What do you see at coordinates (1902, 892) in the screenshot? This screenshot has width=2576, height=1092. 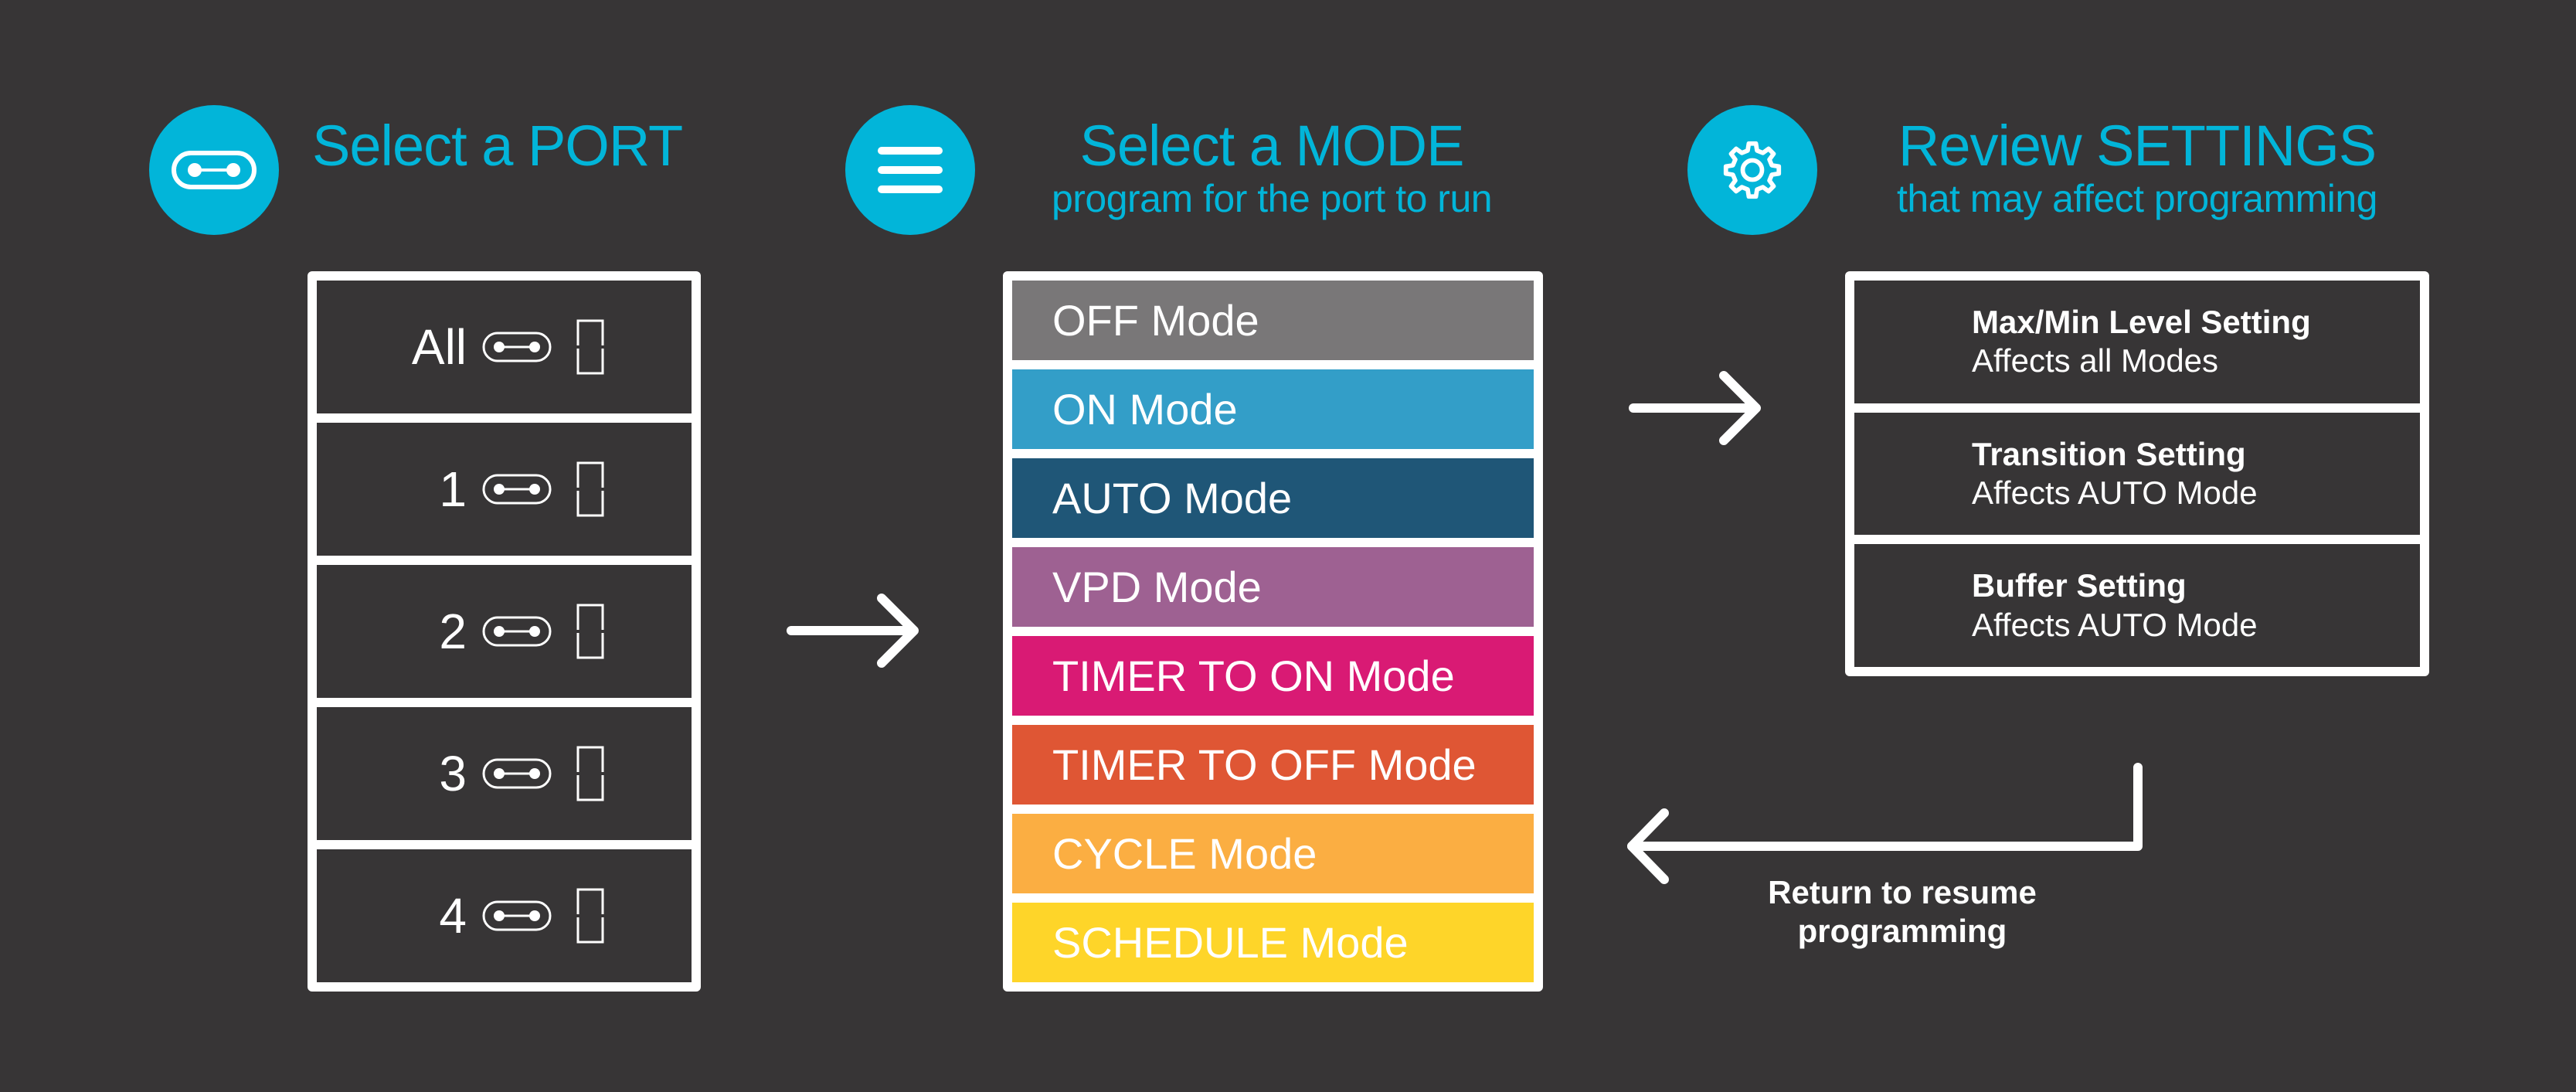 I see `return-note-line1: Return to resume` at bounding box center [1902, 892].